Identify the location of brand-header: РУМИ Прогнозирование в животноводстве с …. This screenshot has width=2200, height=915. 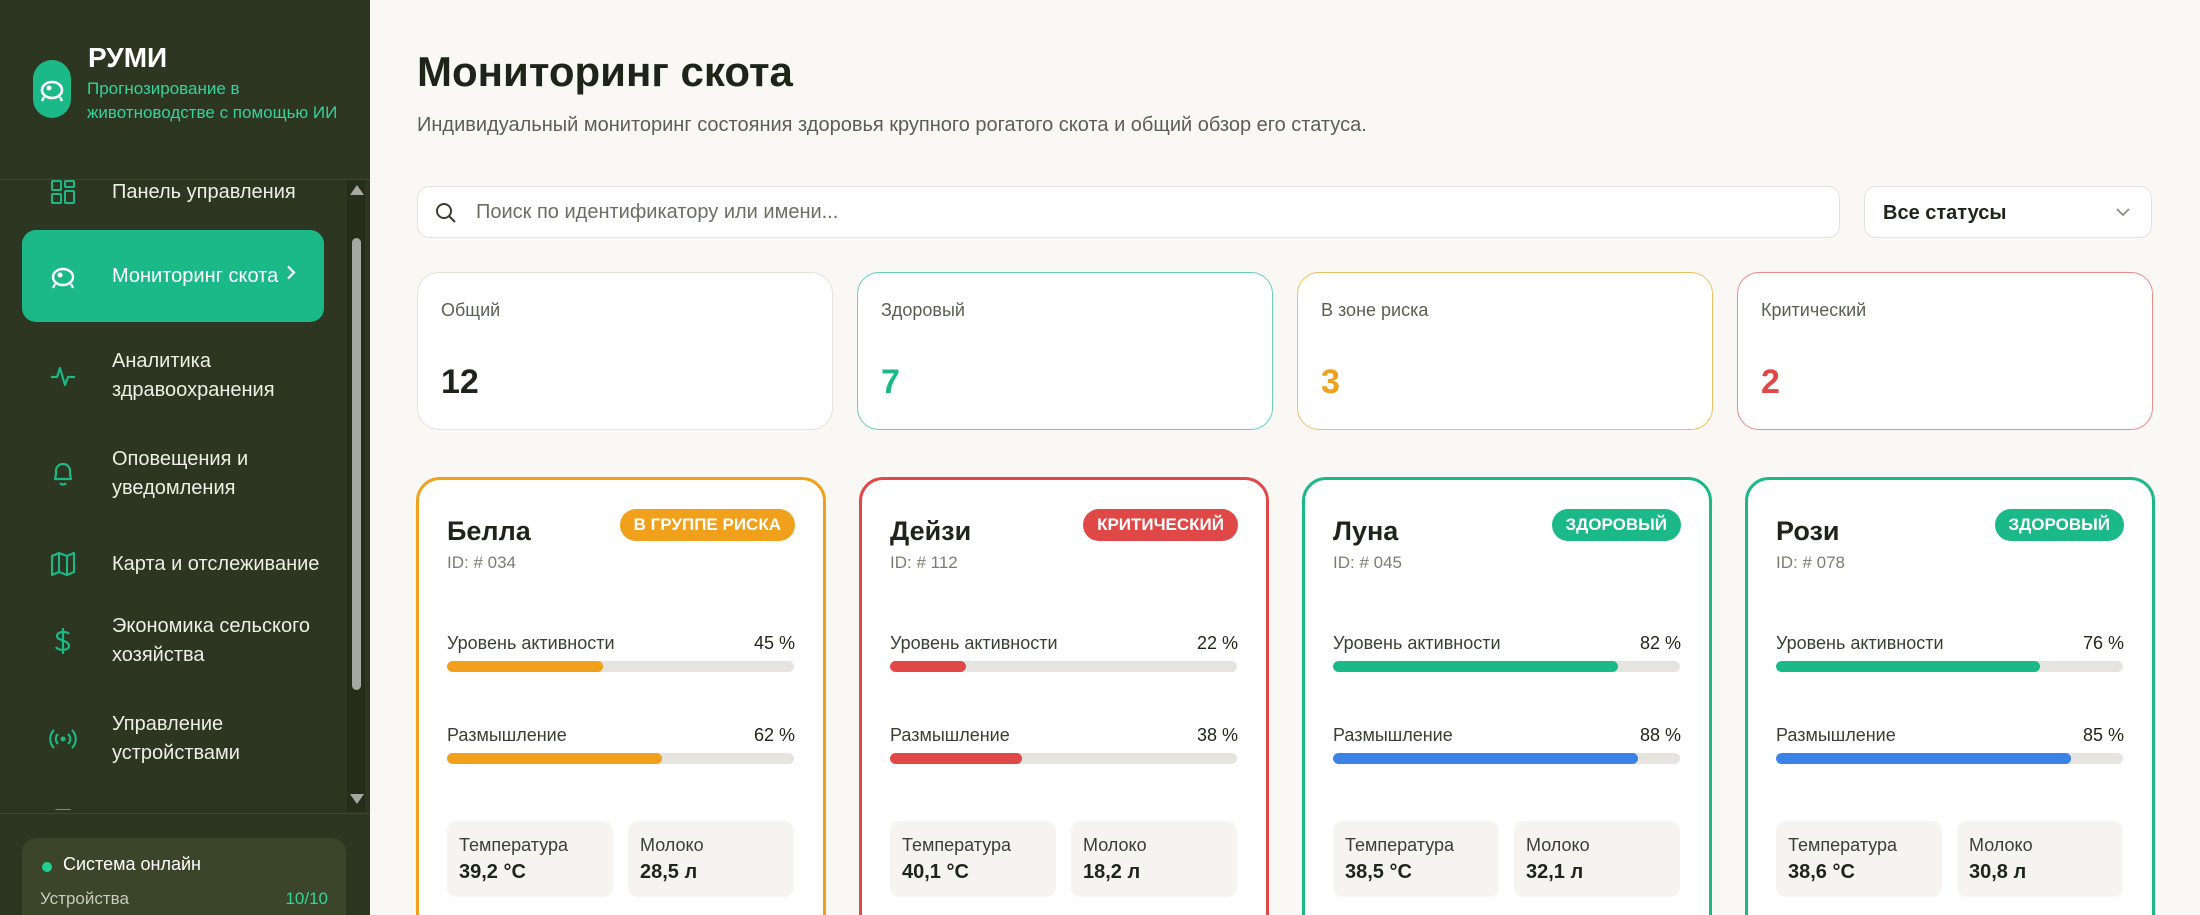
(185, 90).